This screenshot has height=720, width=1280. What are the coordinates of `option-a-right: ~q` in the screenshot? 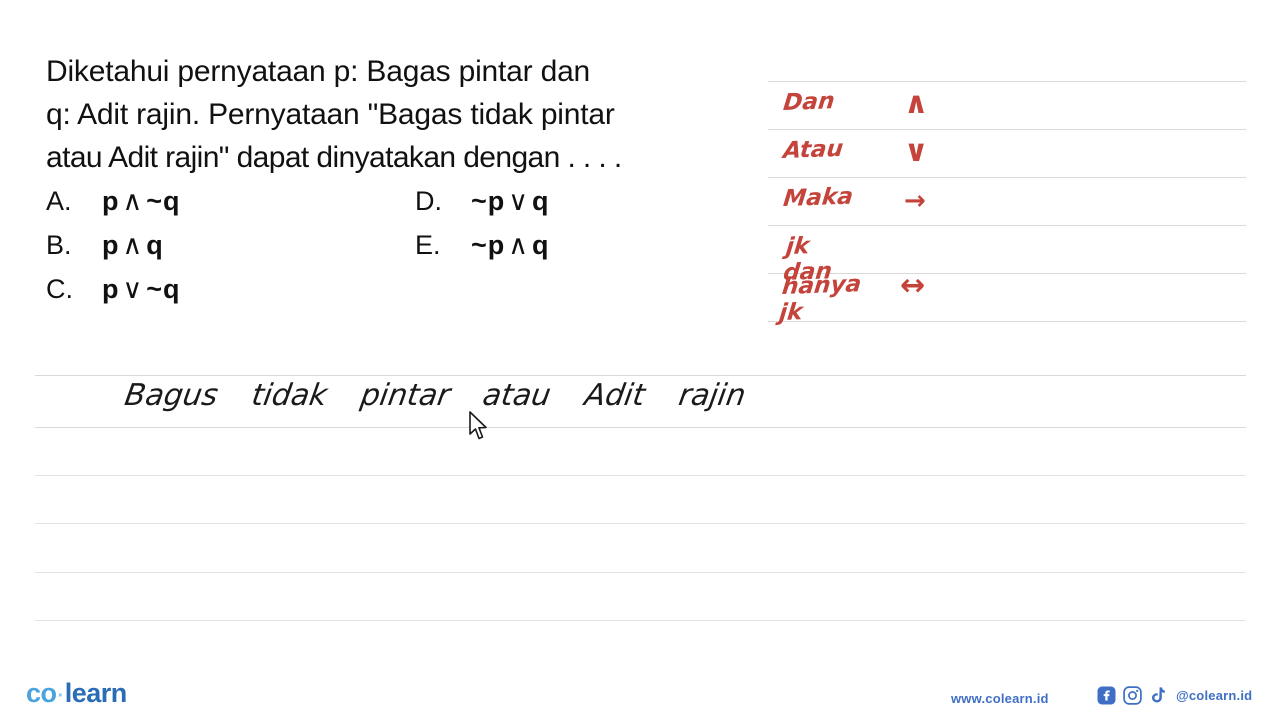 It's located at (163, 201).